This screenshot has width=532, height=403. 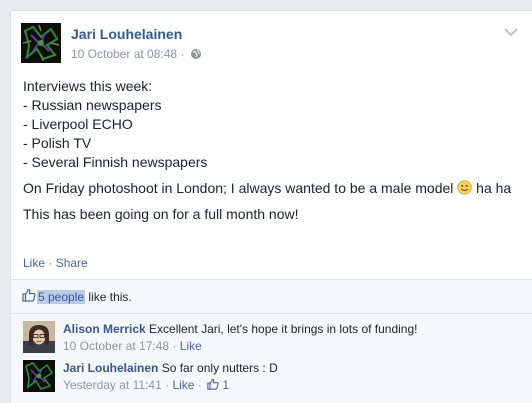 I want to click on post-timestamp: 10 October at 08:48, so click(x=124, y=54).